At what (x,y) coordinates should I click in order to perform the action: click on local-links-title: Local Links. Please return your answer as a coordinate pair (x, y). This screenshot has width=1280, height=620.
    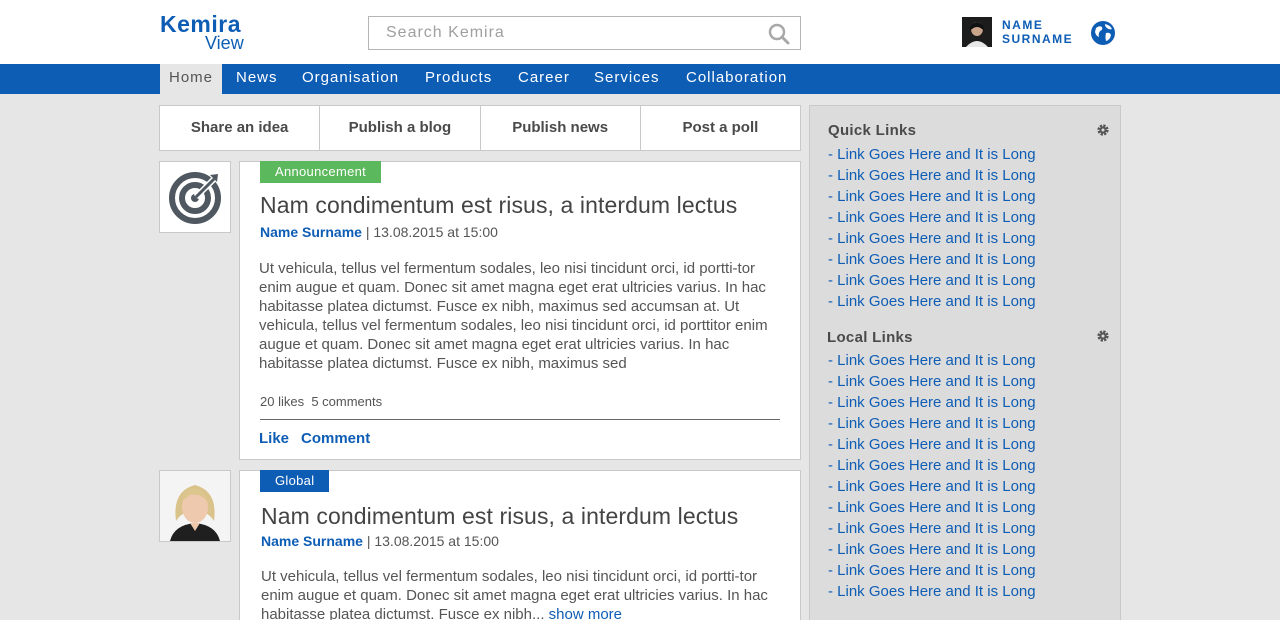
    Looking at the image, I should click on (870, 337).